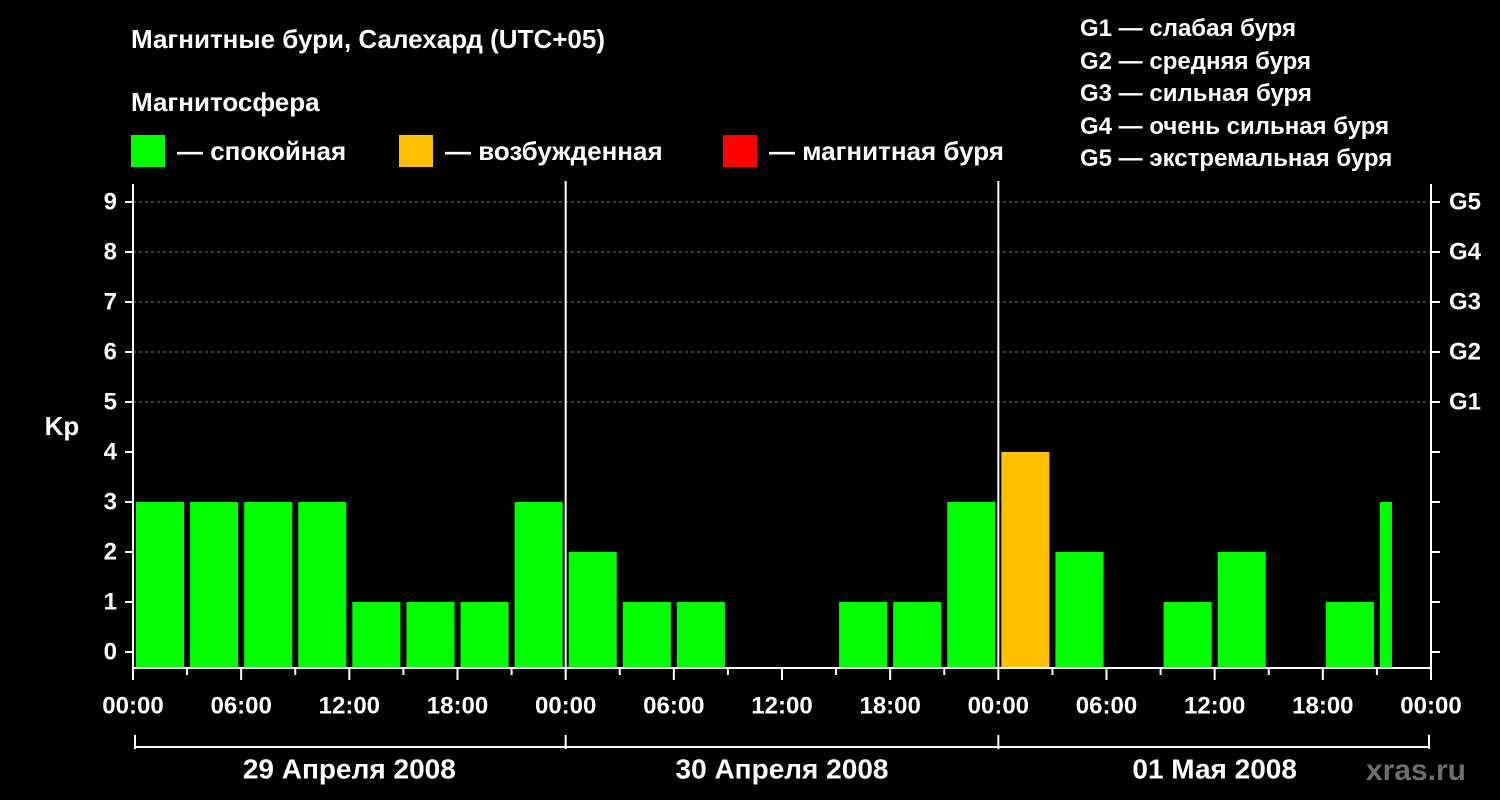 Image resolution: width=1500 pixels, height=800 pixels. I want to click on g-scale-label: G4, so click(1465, 251).